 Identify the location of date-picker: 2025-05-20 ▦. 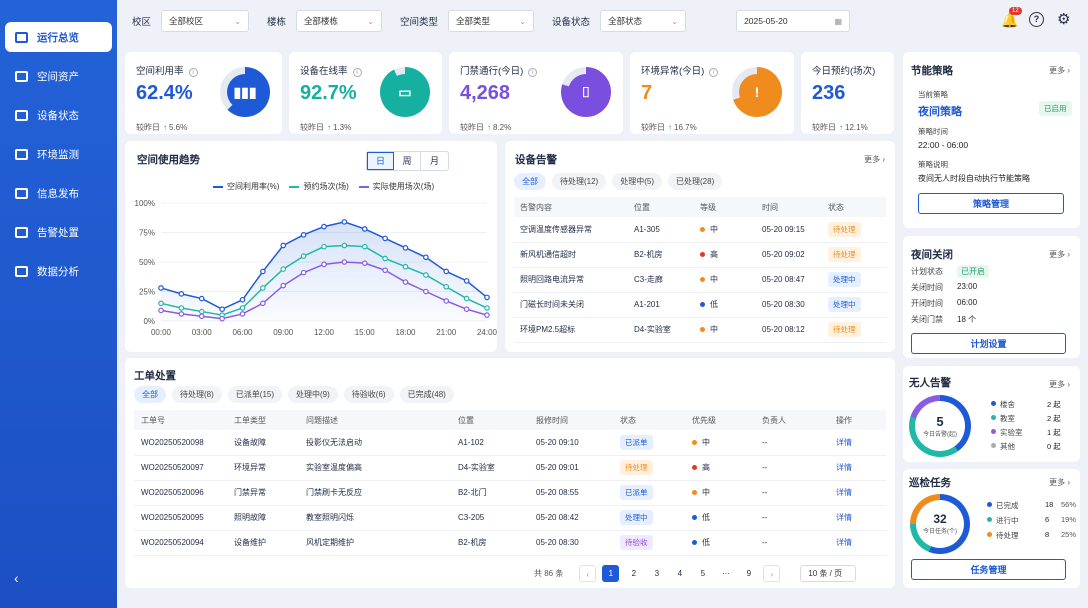
(793, 21).